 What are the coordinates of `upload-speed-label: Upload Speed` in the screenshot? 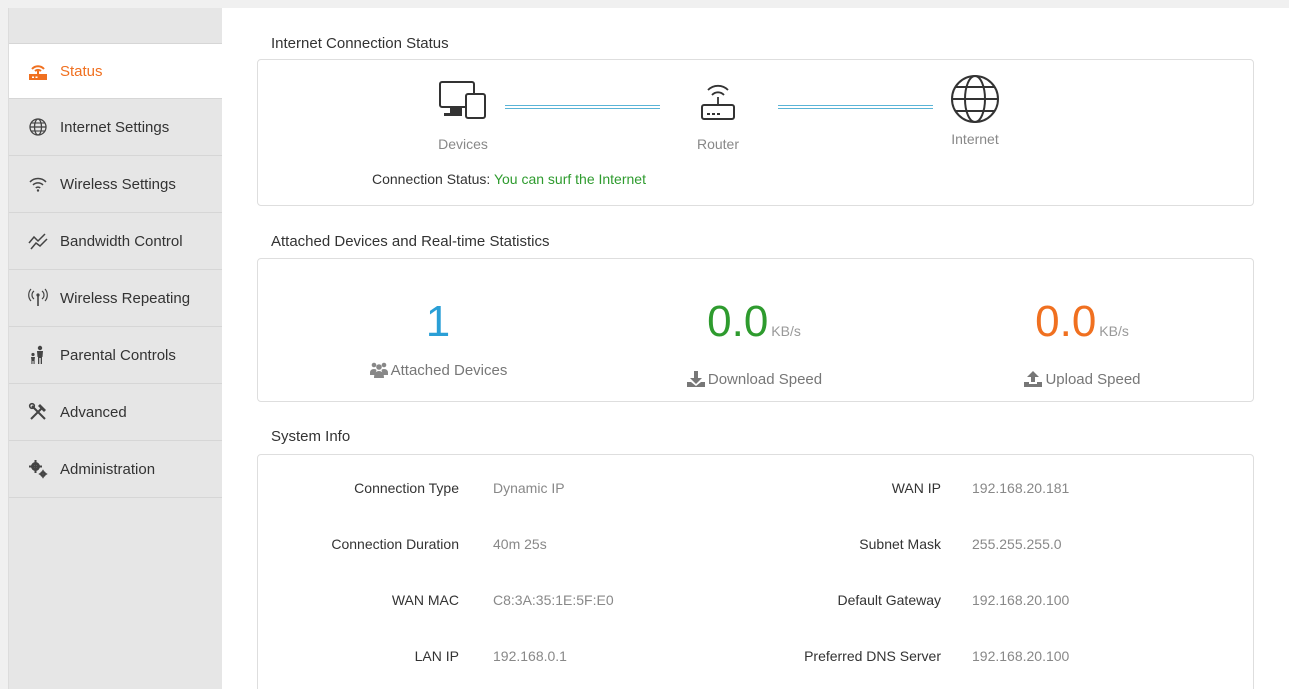 It's located at (1093, 379).